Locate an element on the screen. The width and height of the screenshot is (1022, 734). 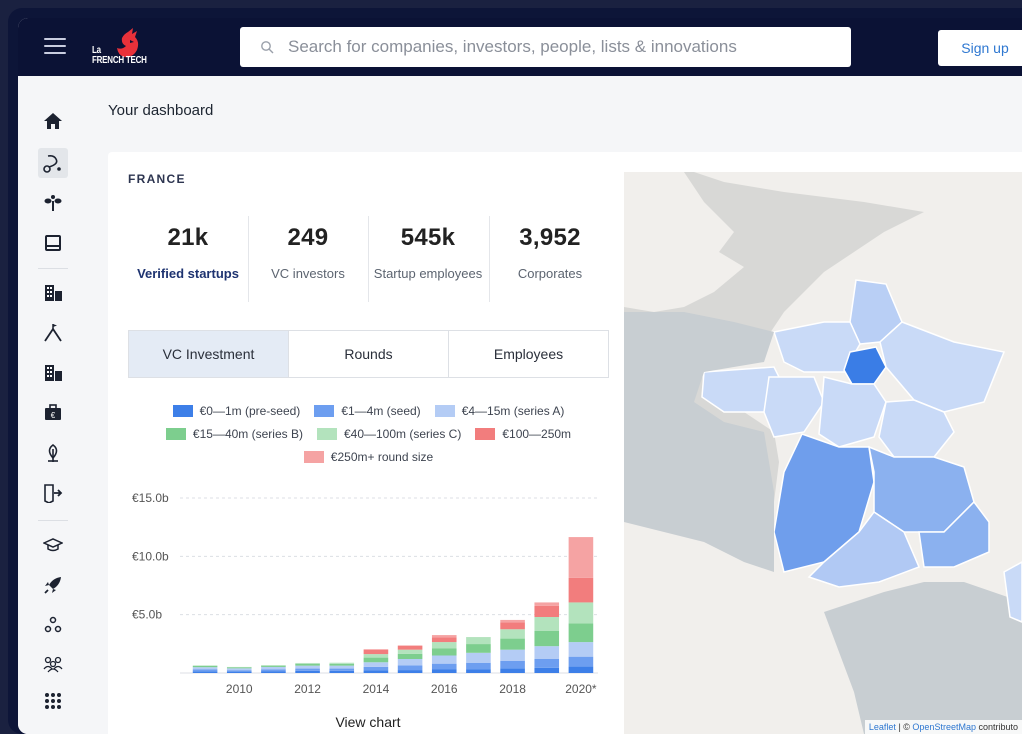
sidebar-item-network is located at coordinates (53, 625).